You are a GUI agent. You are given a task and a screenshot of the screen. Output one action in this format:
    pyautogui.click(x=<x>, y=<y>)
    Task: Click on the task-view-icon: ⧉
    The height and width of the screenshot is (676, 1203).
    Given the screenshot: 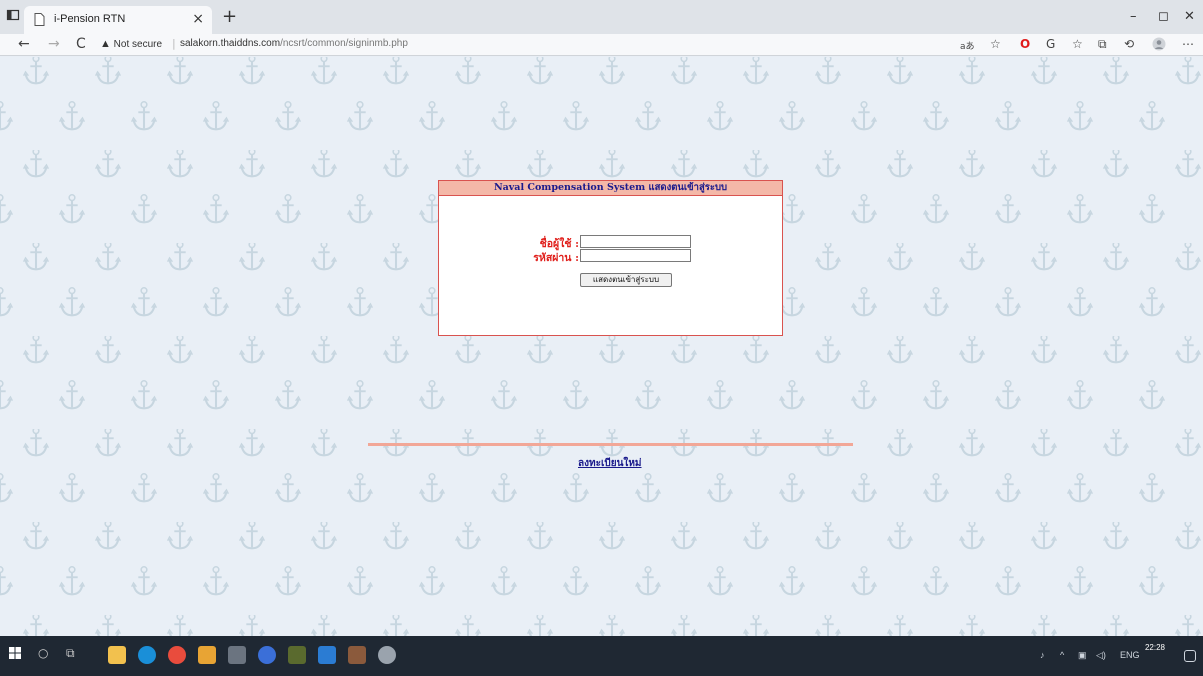 What is the action you would take?
    pyautogui.click(x=75, y=655)
    